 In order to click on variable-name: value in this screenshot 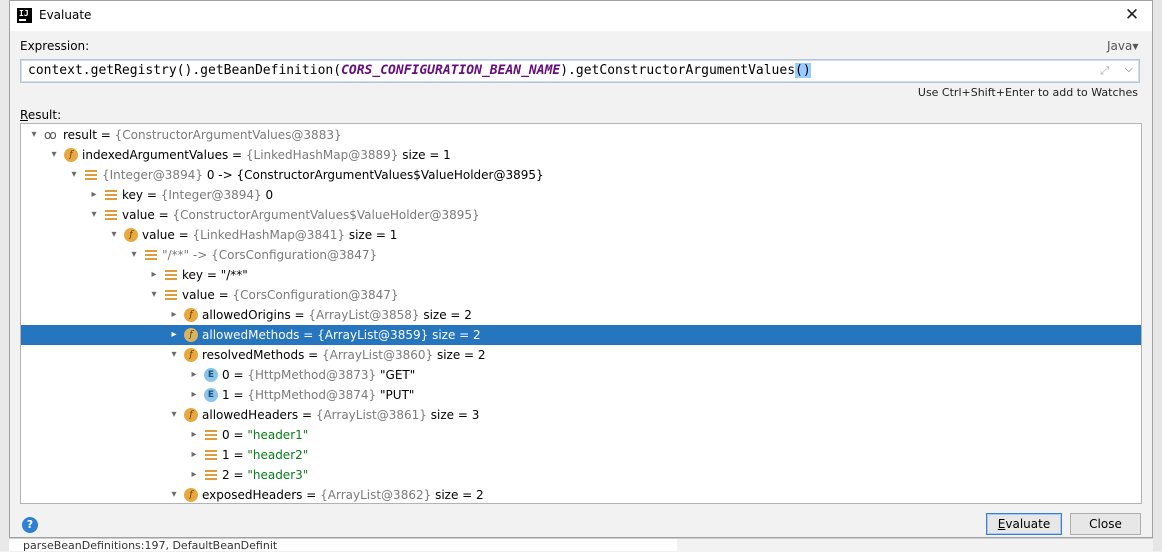, I will do `click(158, 235)`.